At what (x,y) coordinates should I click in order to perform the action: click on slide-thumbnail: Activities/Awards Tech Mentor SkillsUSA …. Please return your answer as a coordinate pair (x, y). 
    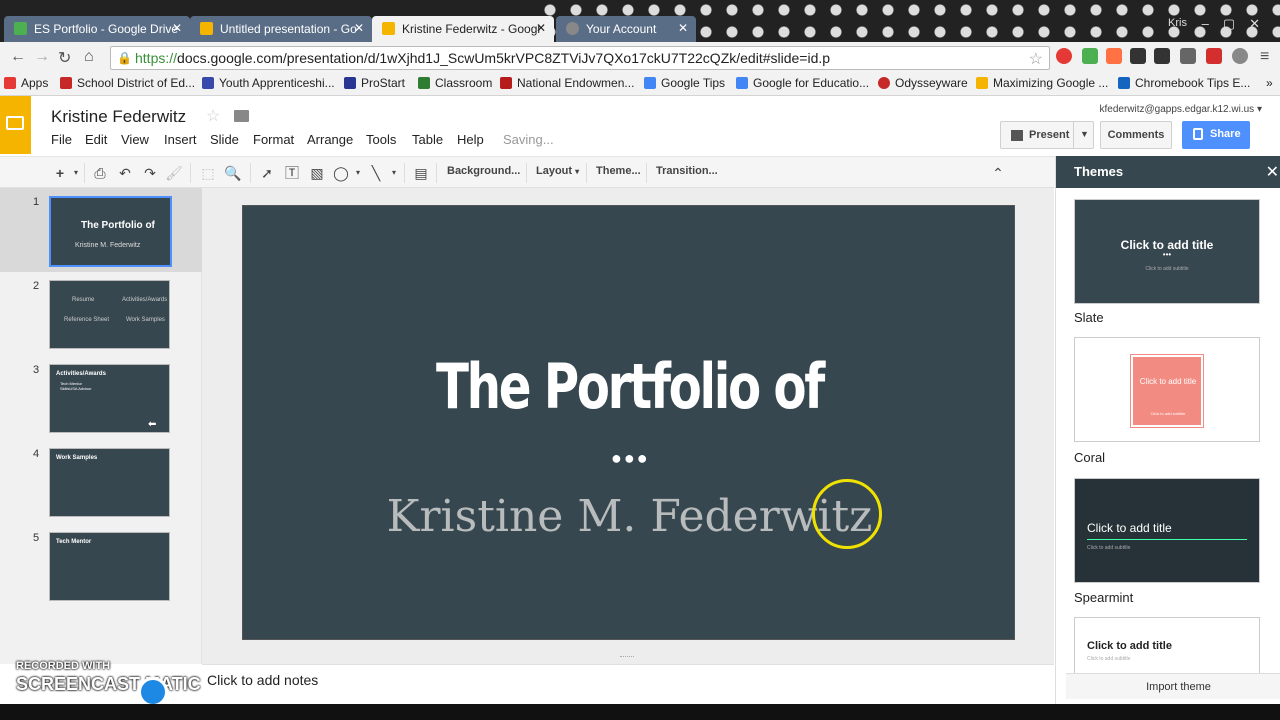
    Looking at the image, I should click on (109, 398).